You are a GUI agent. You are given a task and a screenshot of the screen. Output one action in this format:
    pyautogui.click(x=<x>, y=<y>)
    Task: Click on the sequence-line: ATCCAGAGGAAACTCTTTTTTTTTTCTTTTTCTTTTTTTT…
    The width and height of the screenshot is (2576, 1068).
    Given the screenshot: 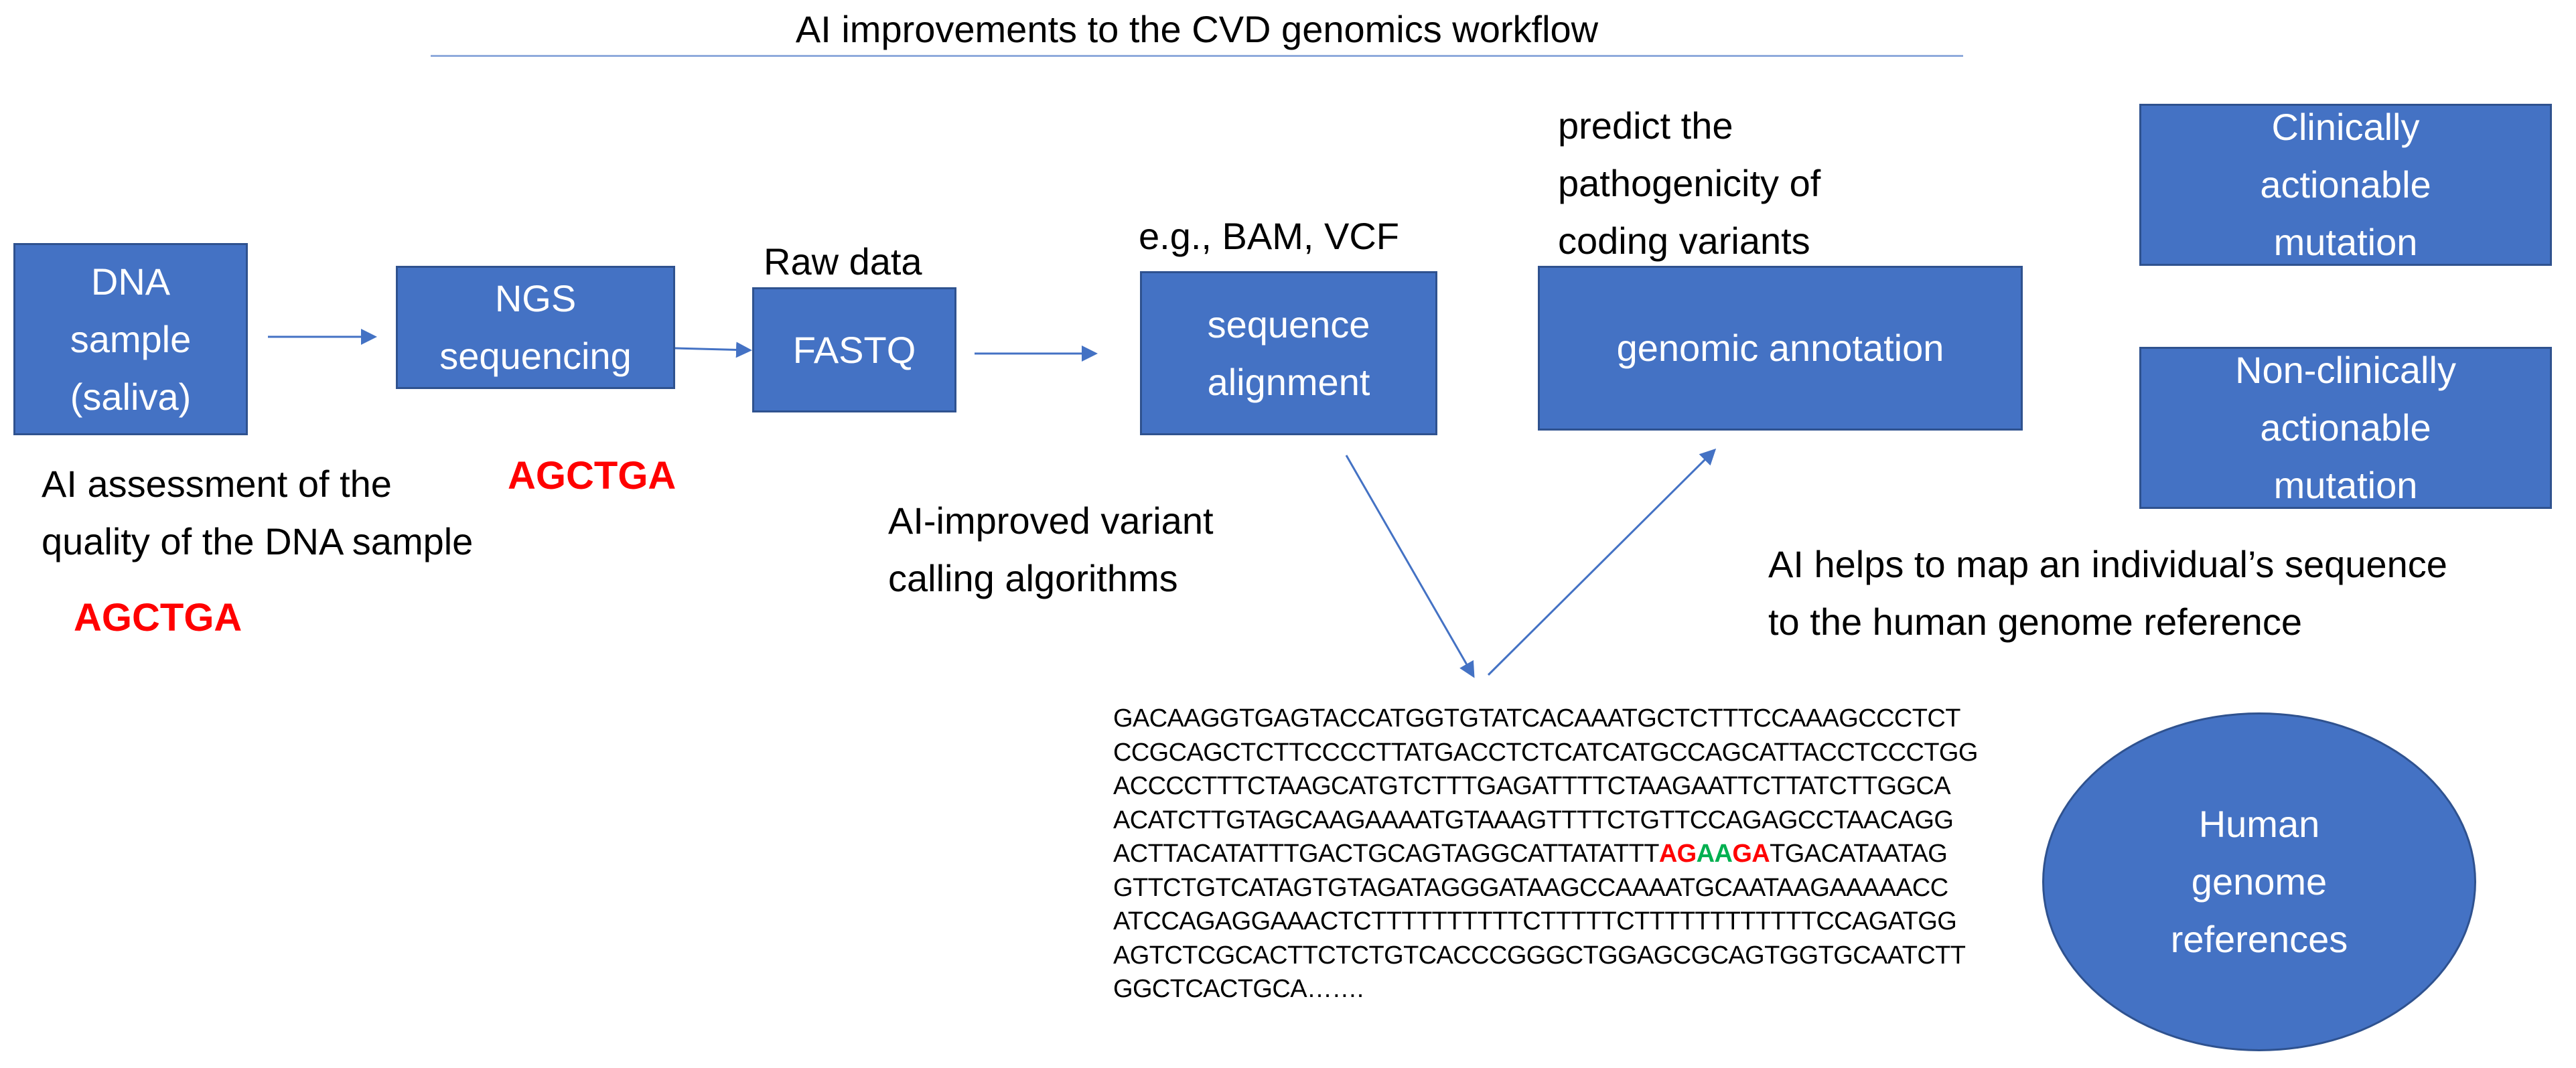 What is the action you would take?
    pyautogui.click(x=1535, y=921)
    